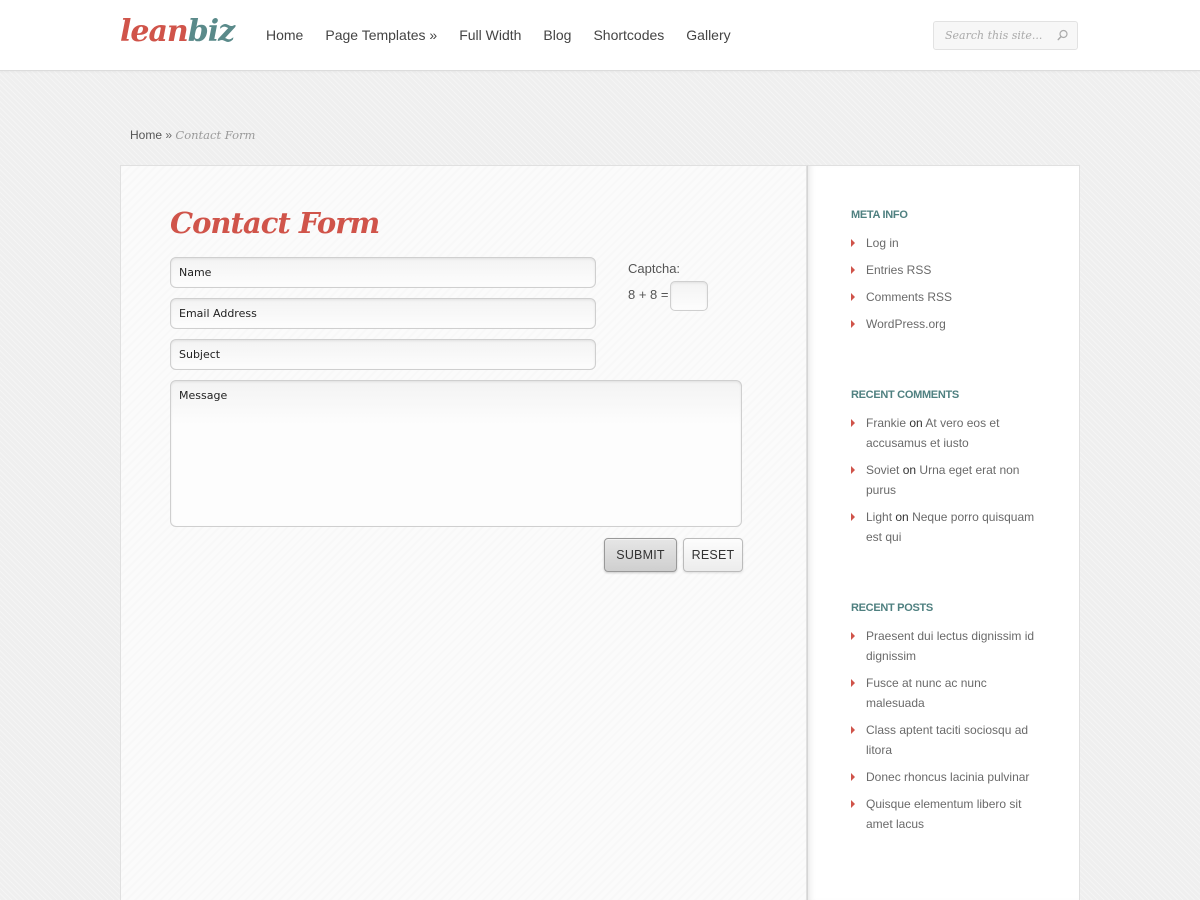  I want to click on search-icon, so click(1063, 35).